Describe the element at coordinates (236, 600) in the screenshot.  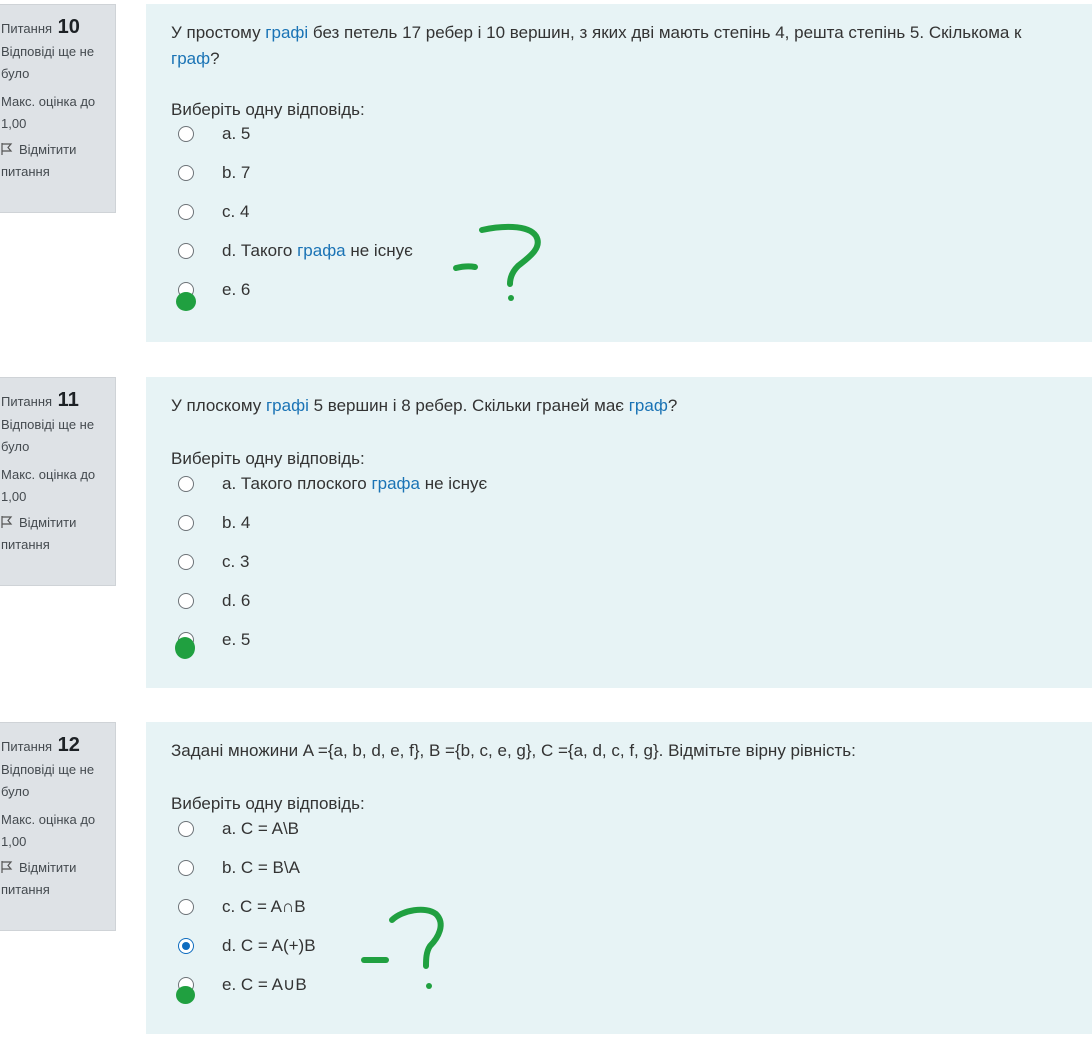
I see `answer-label: d. 6` at that location.